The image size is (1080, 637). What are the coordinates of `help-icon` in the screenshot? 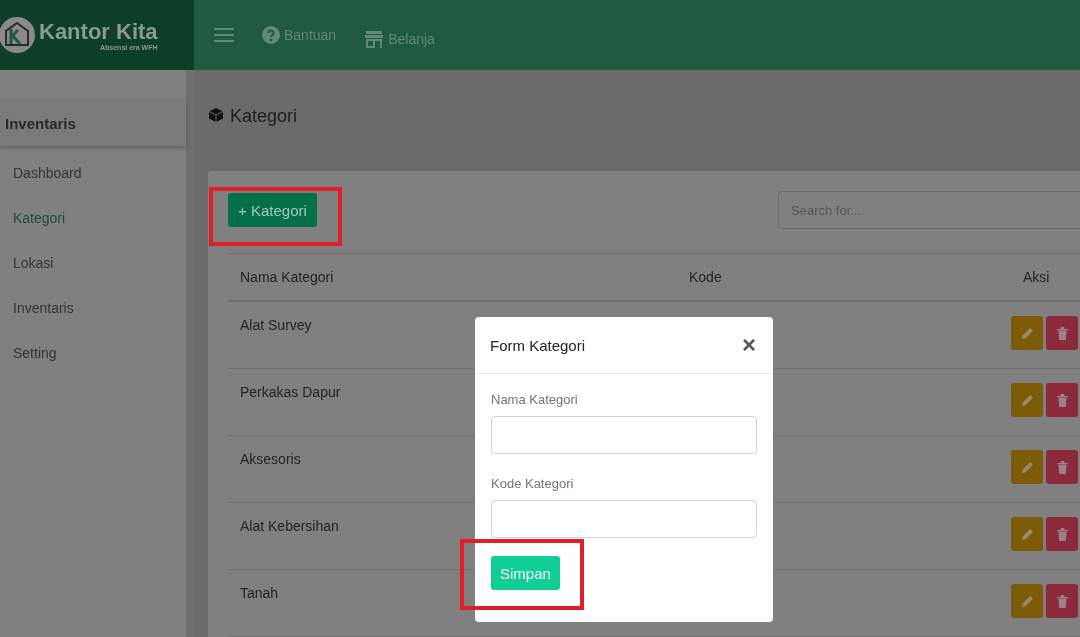 It's located at (271, 35).